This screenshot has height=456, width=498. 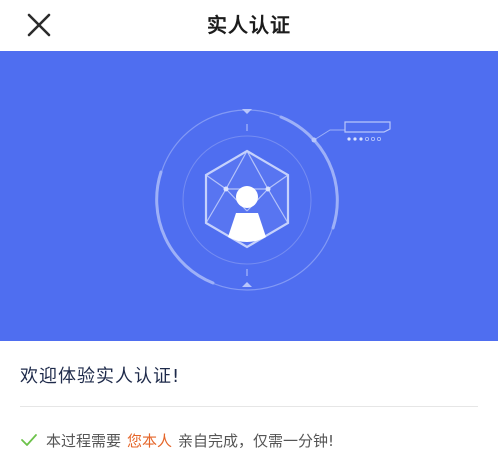 I want to click on callout-node, so click(x=314, y=140).